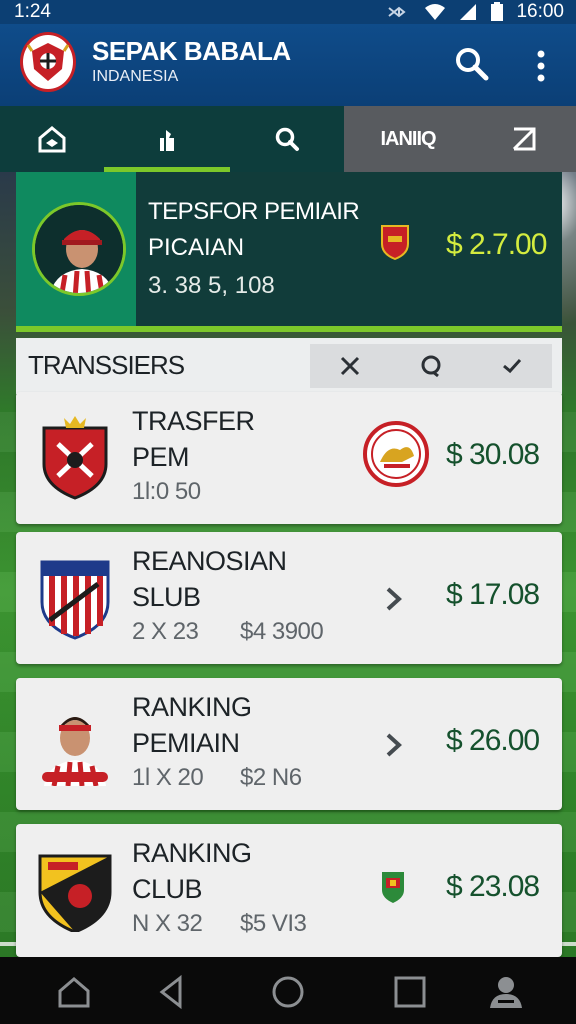 The height and width of the screenshot is (1024, 576). What do you see at coordinates (75, 751) in the screenshot?
I see `player-avatar-icon` at bounding box center [75, 751].